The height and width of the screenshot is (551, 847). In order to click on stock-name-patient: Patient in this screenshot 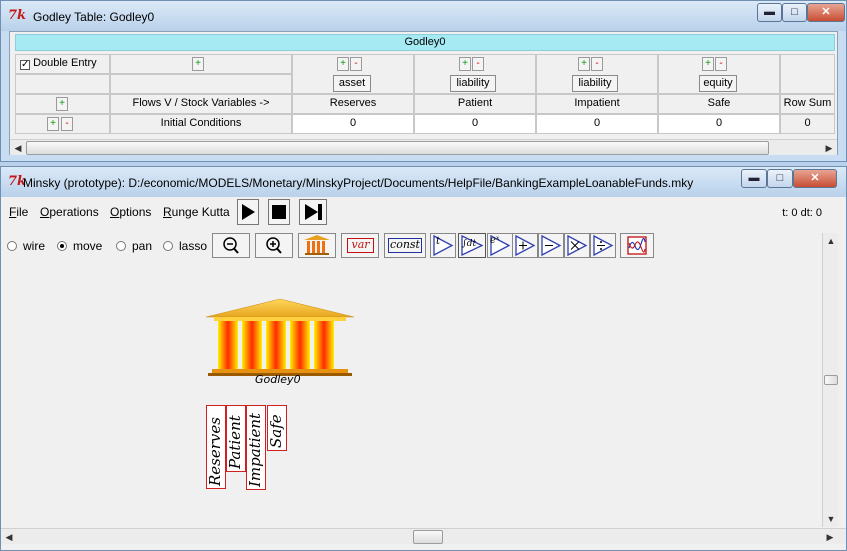, I will do `click(475, 104)`.